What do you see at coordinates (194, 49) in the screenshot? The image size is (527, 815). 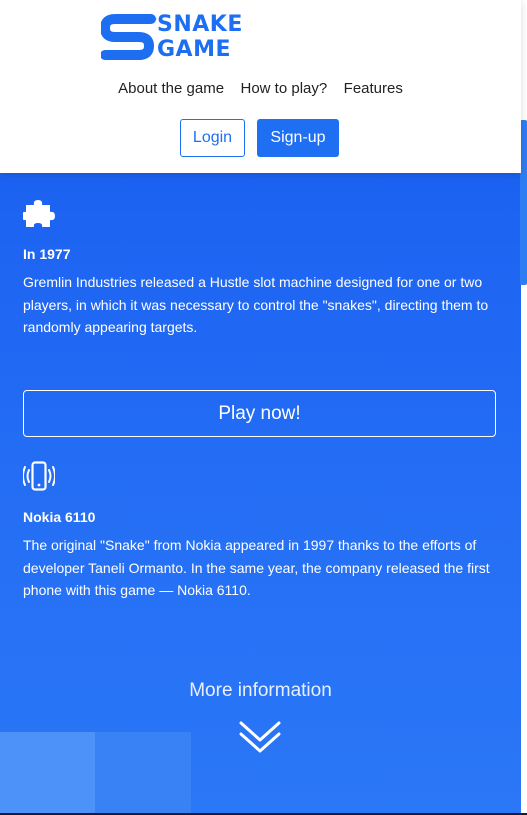 I see `logo-word-game: GAME` at bounding box center [194, 49].